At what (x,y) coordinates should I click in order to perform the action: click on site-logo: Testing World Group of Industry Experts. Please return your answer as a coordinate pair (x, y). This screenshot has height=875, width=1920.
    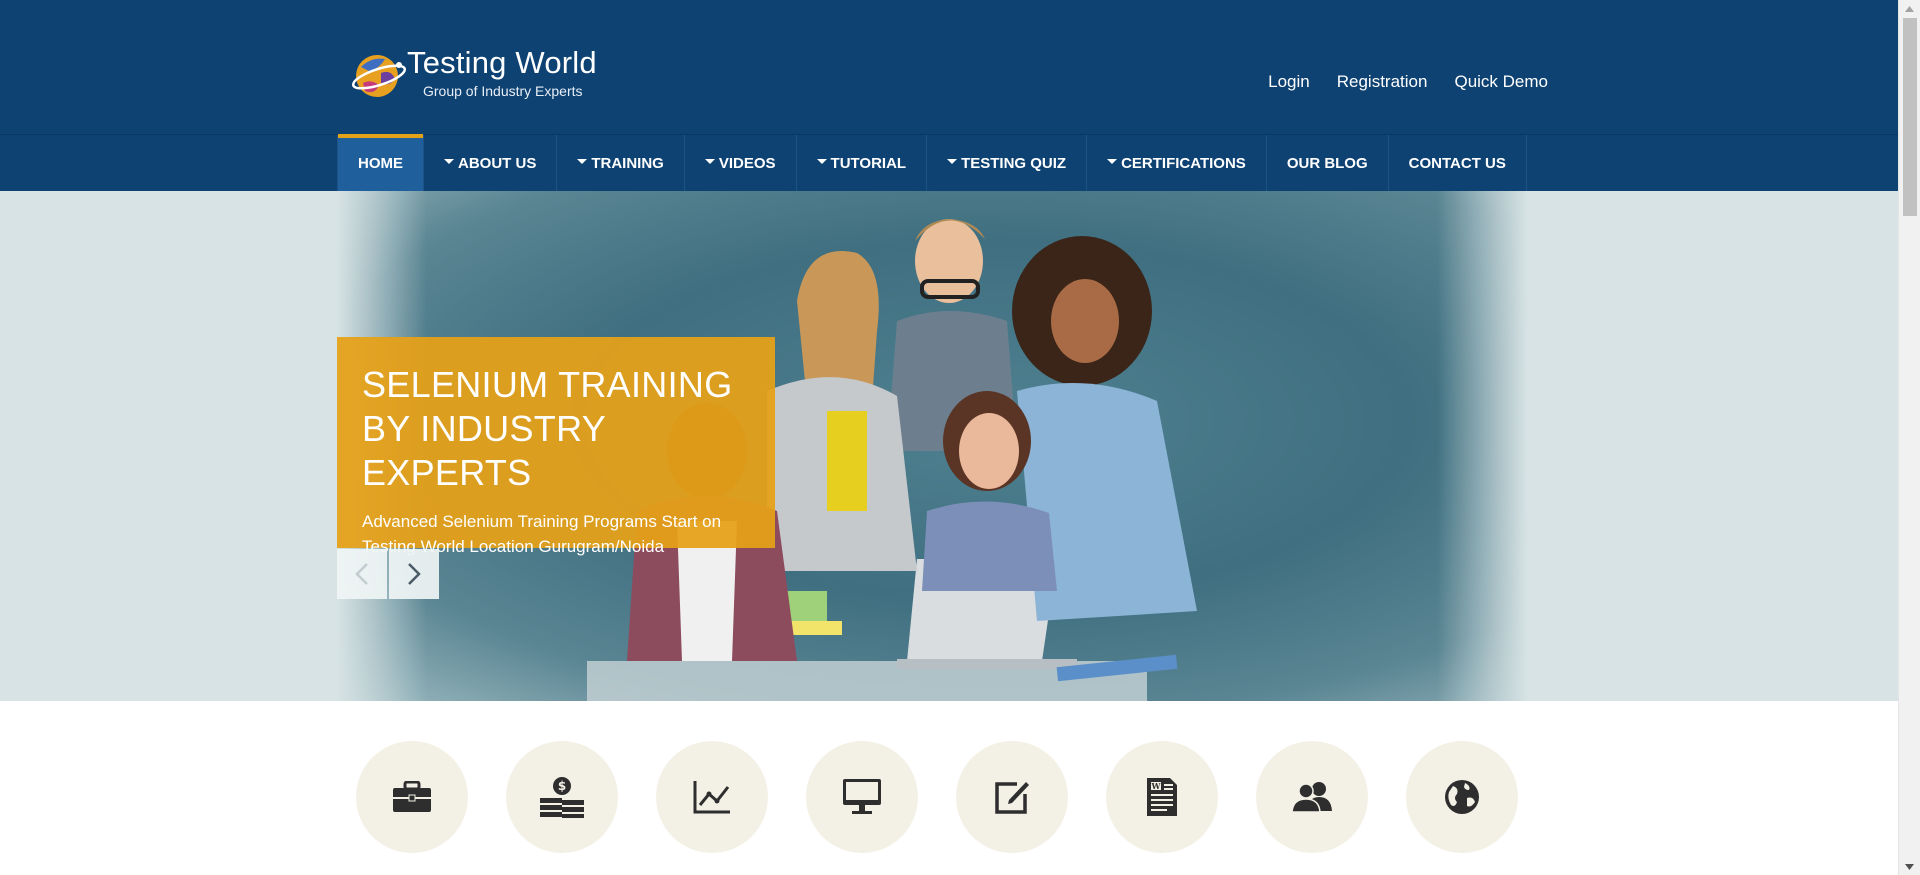
    Looking at the image, I should click on (481, 75).